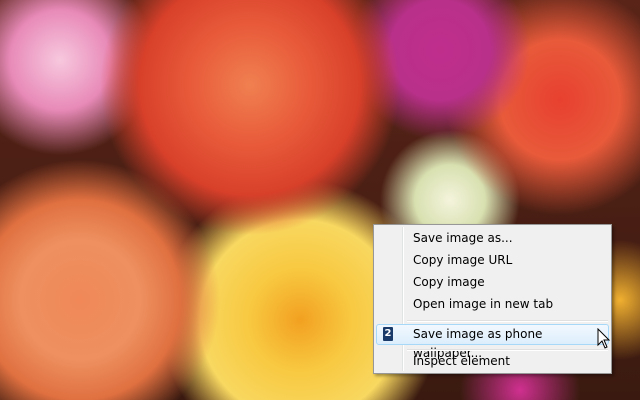  What do you see at coordinates (492, 260) in the screenshot?
I see `menu-item-copy-image-url: Copy image URL` at bounding box center [492, 260].